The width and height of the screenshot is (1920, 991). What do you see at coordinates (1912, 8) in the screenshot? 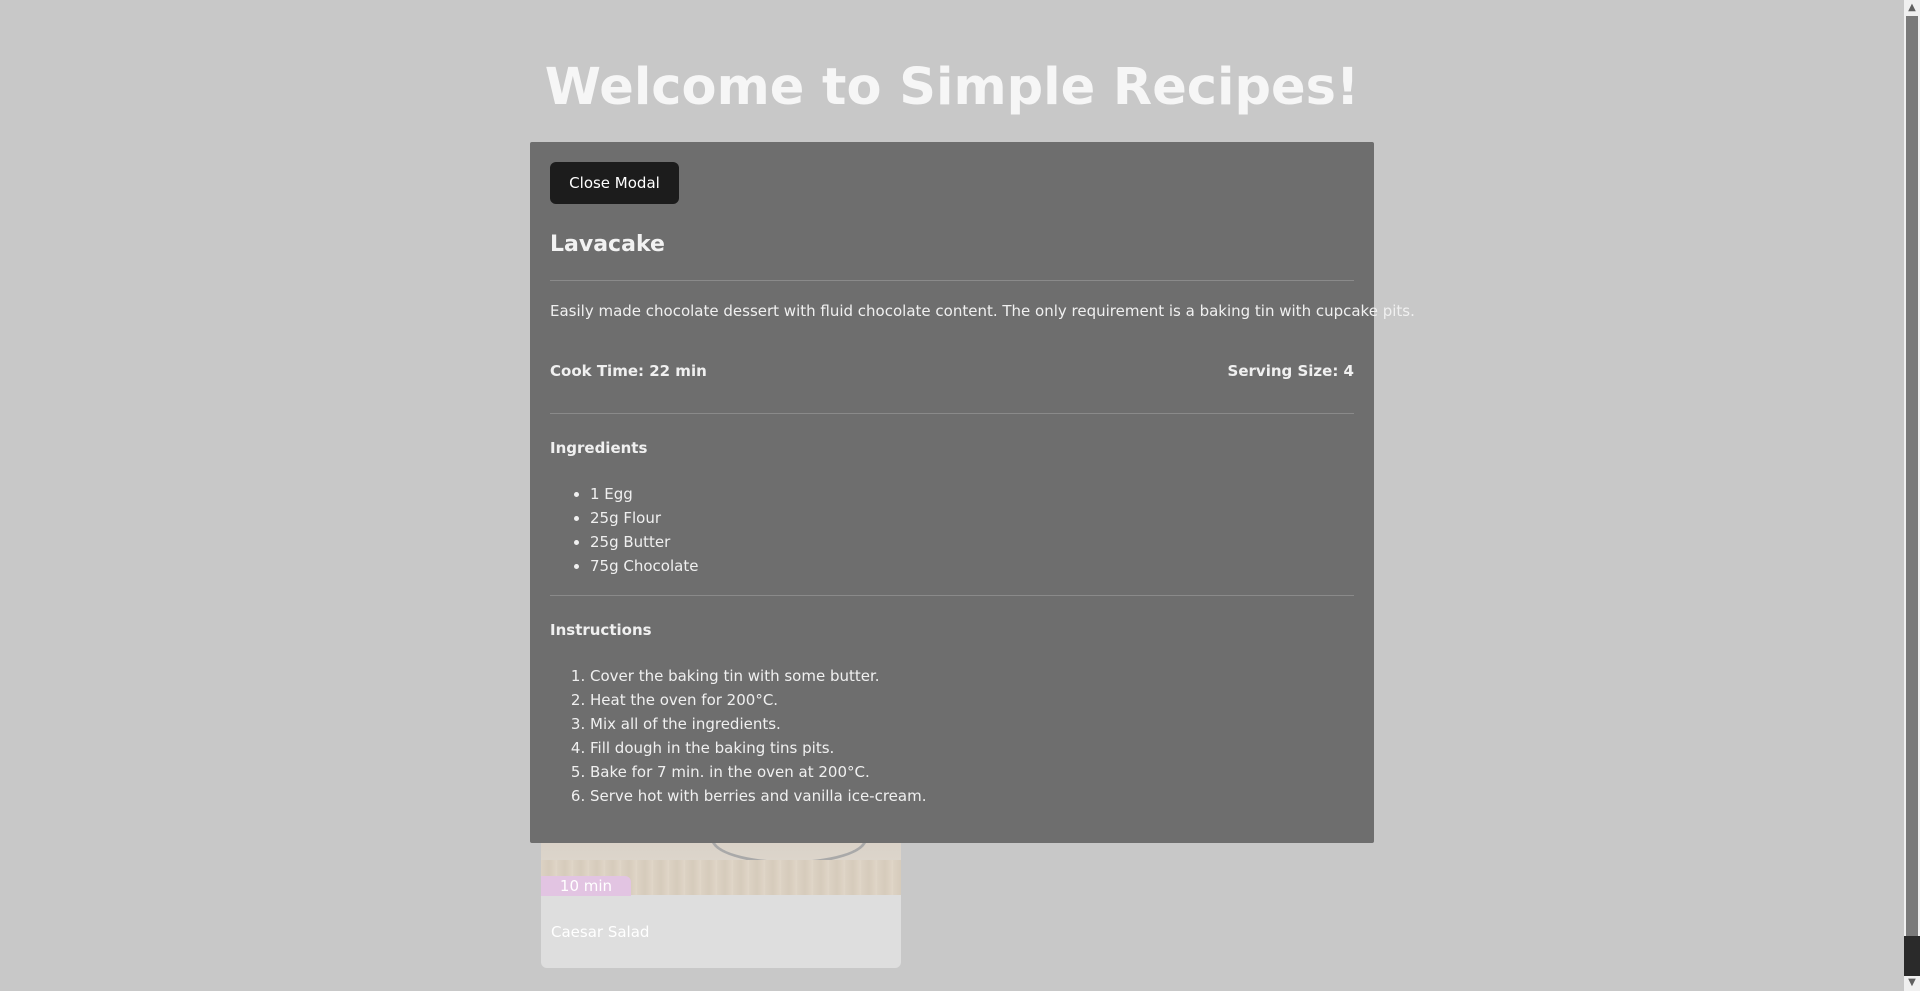
I see `chevron-up-icon: ▲` at bounding box center [1912, 8].